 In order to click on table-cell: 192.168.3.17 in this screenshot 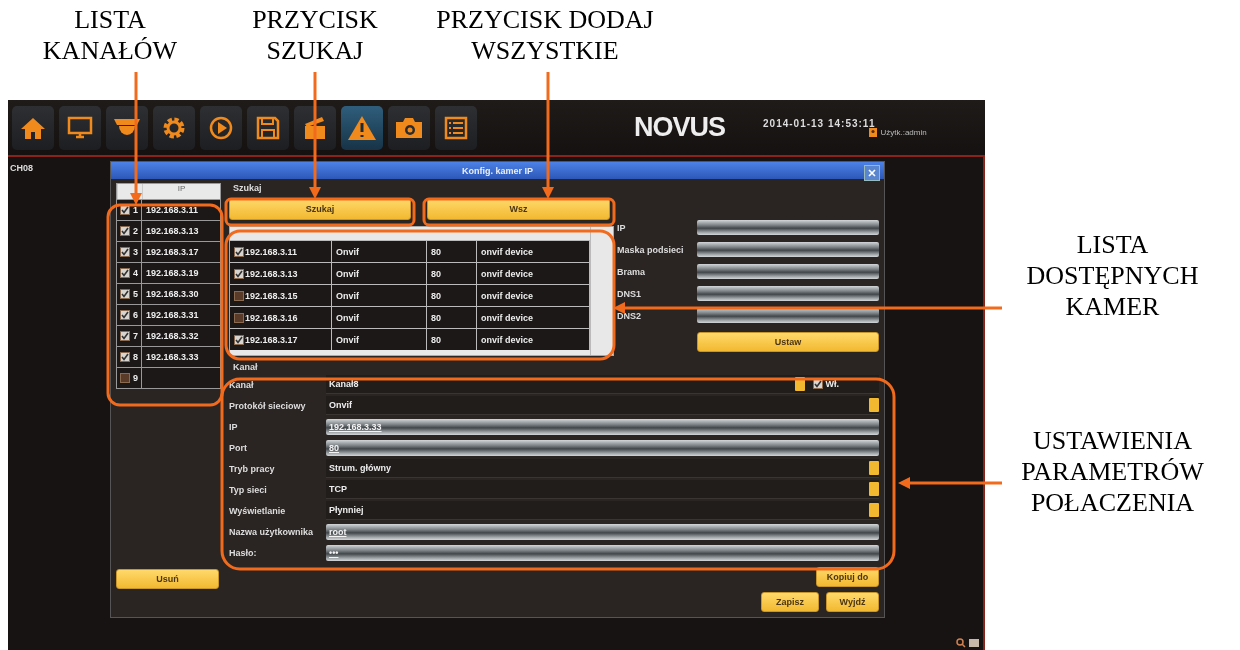, I will do `click(281, 339)`.